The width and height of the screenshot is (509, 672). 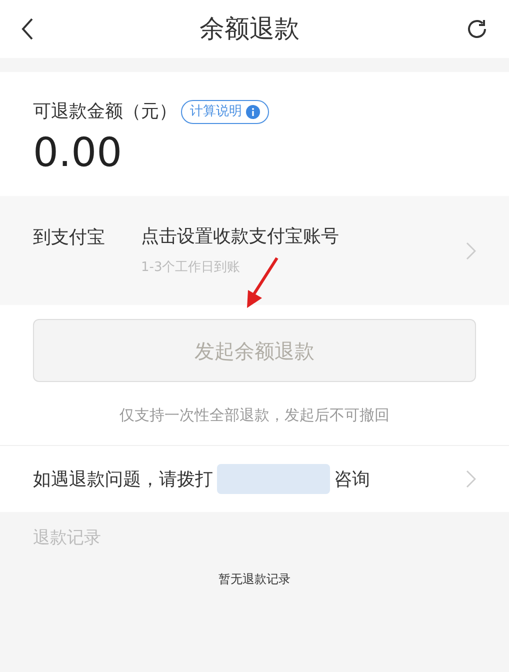 What do you see at coordinates (303, 236) in the screenshot?
I see `alipay-account-link: 点击设置收款支付宝账号` at bounding box center [303, 236].